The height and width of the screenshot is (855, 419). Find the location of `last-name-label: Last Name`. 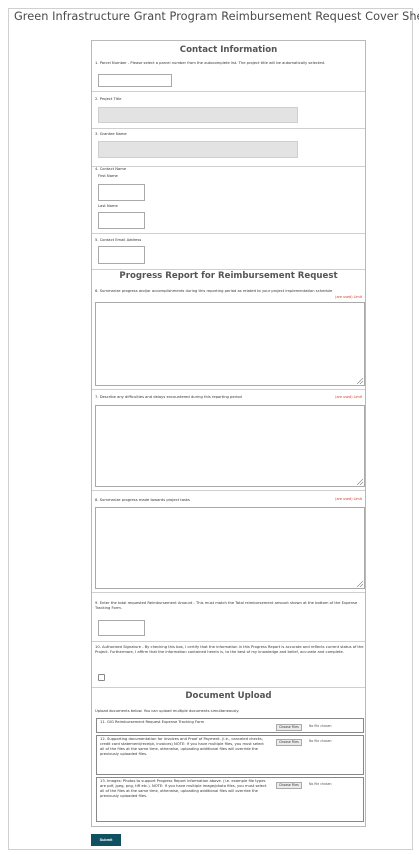

last-name-label: Last Name is located at coordinates (108, 206).